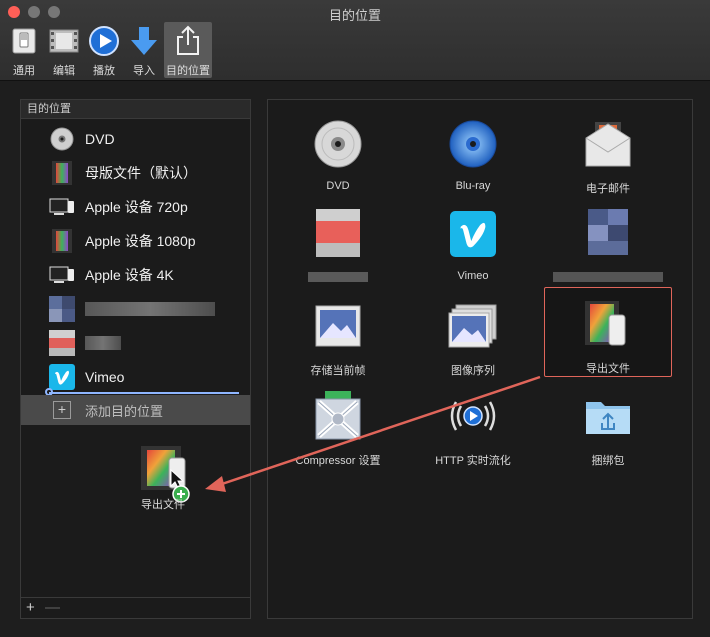  What do you see at coordinates (338, 371) in the screenshot?
I see `template-label: 存储当前帧` at bounding box center [338, 371].